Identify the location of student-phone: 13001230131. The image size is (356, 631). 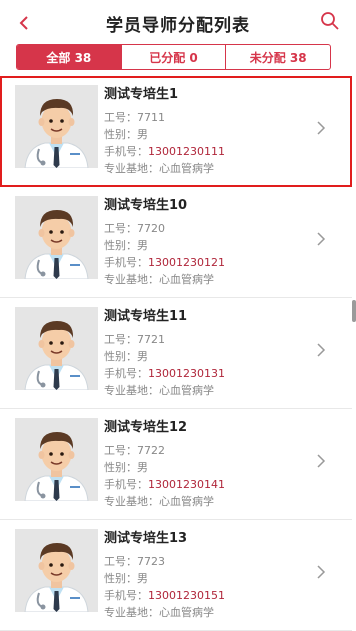
(186, 373).